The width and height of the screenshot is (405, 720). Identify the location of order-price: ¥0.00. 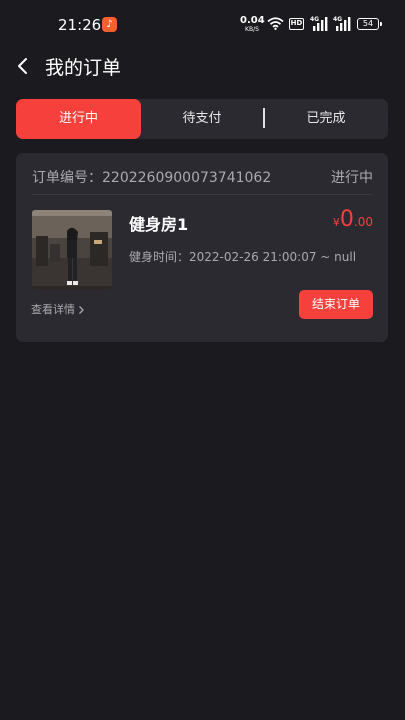
(353, 219).